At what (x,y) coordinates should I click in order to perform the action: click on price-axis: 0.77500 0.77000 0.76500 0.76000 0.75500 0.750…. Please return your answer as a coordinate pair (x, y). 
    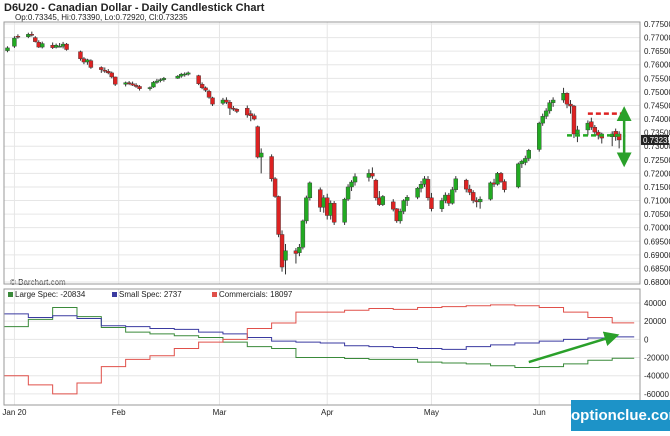
    Looking at the image, I should click on (655, 153).